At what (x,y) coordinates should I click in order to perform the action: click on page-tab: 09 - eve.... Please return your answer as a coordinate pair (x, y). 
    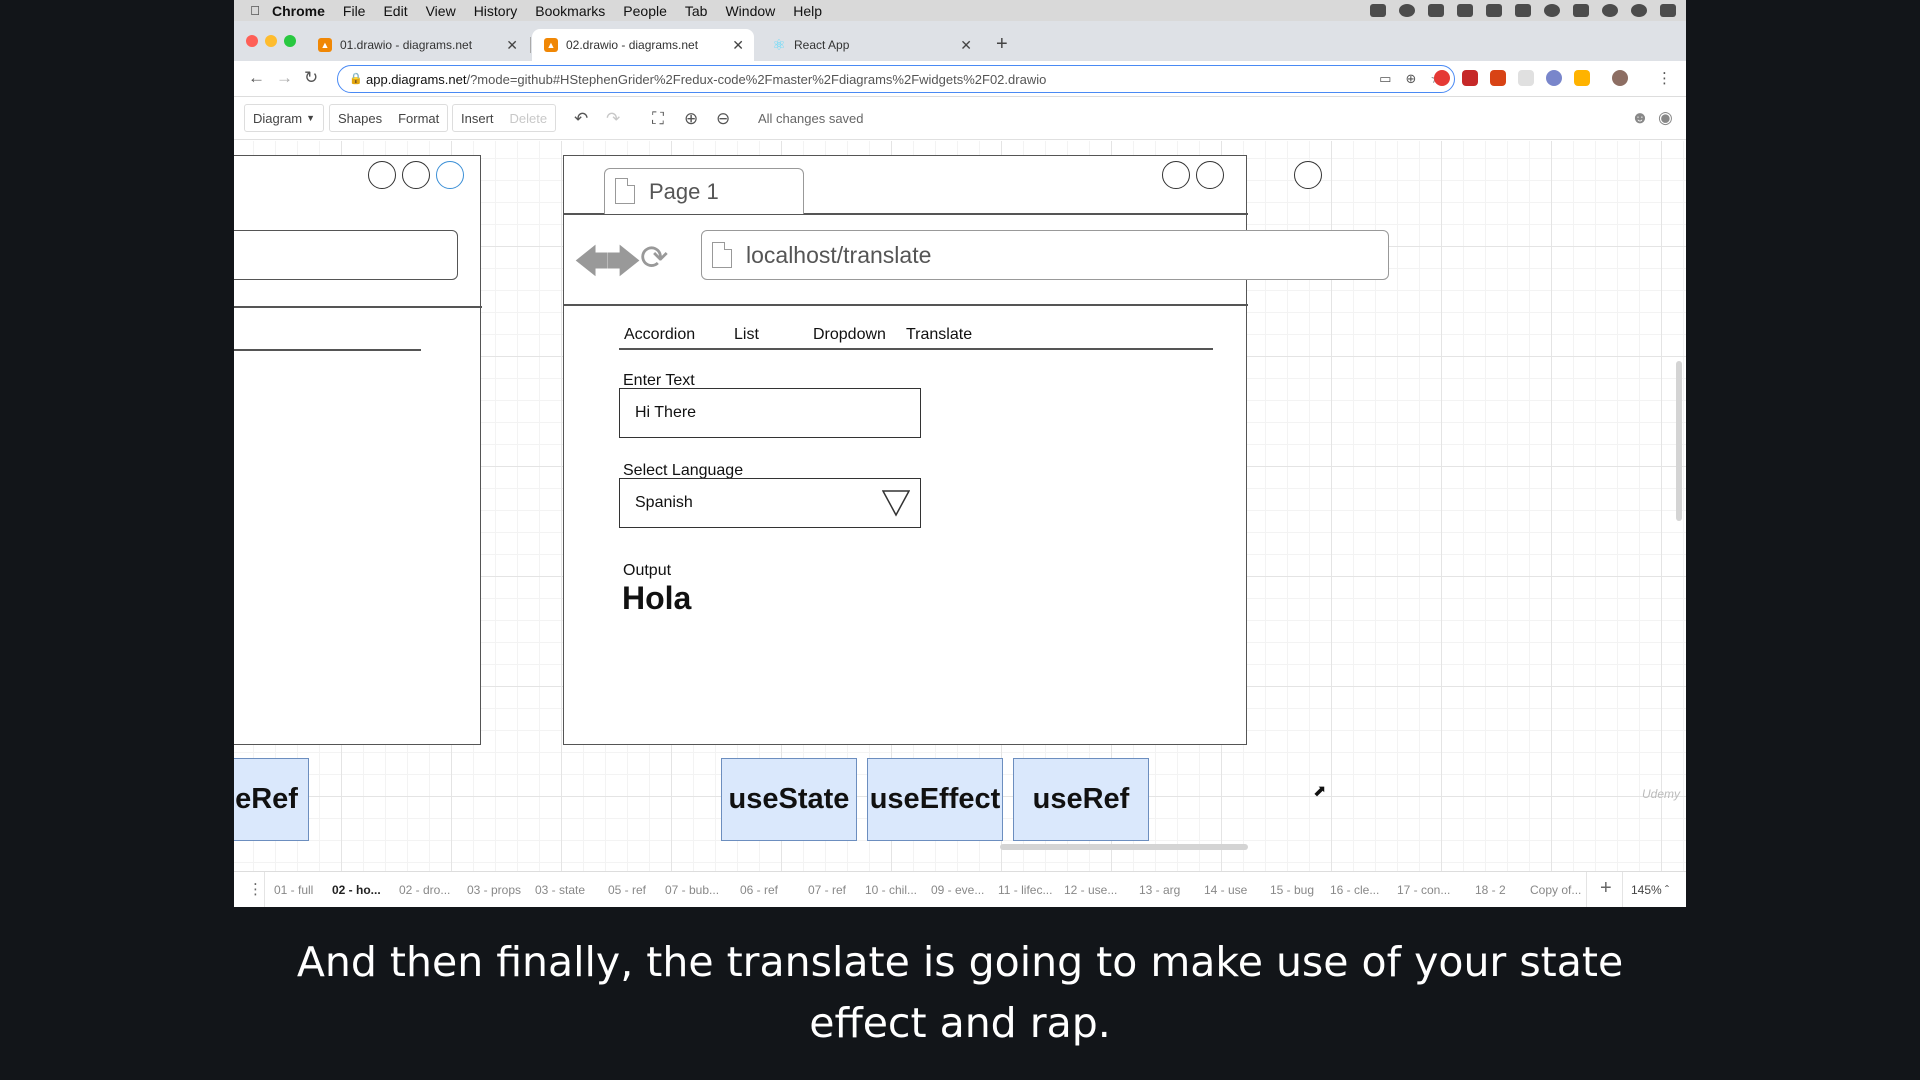
    Looking at the image, I should click on (957, 890).